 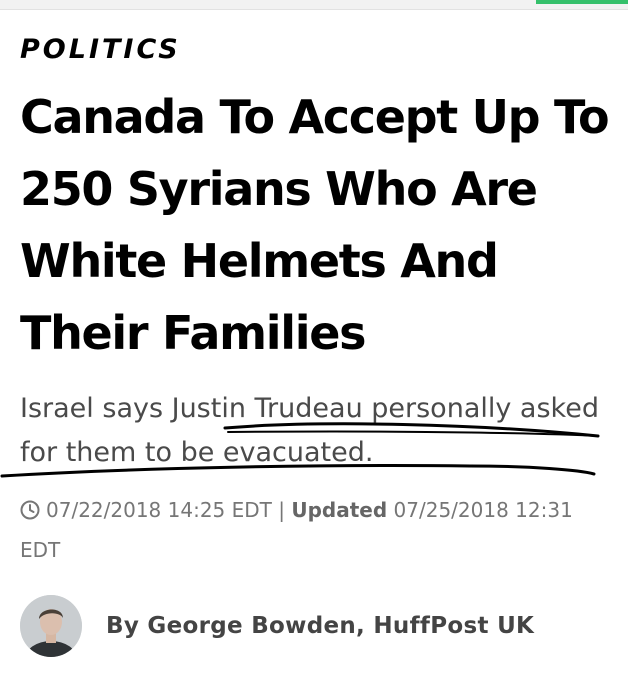 I want to click on section-label: POLITICS, so click(x=100, y=49).